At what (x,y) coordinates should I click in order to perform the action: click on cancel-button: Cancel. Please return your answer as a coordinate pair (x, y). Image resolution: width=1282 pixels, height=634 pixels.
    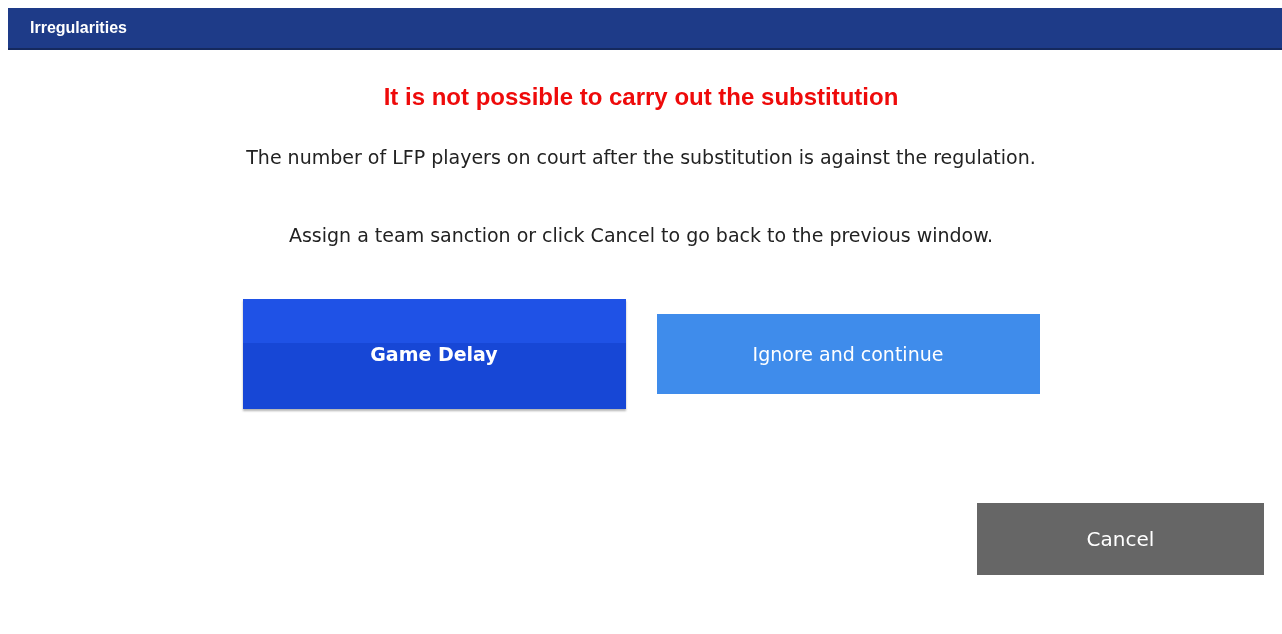
    Looking at the image, I should click on (1120, 539).